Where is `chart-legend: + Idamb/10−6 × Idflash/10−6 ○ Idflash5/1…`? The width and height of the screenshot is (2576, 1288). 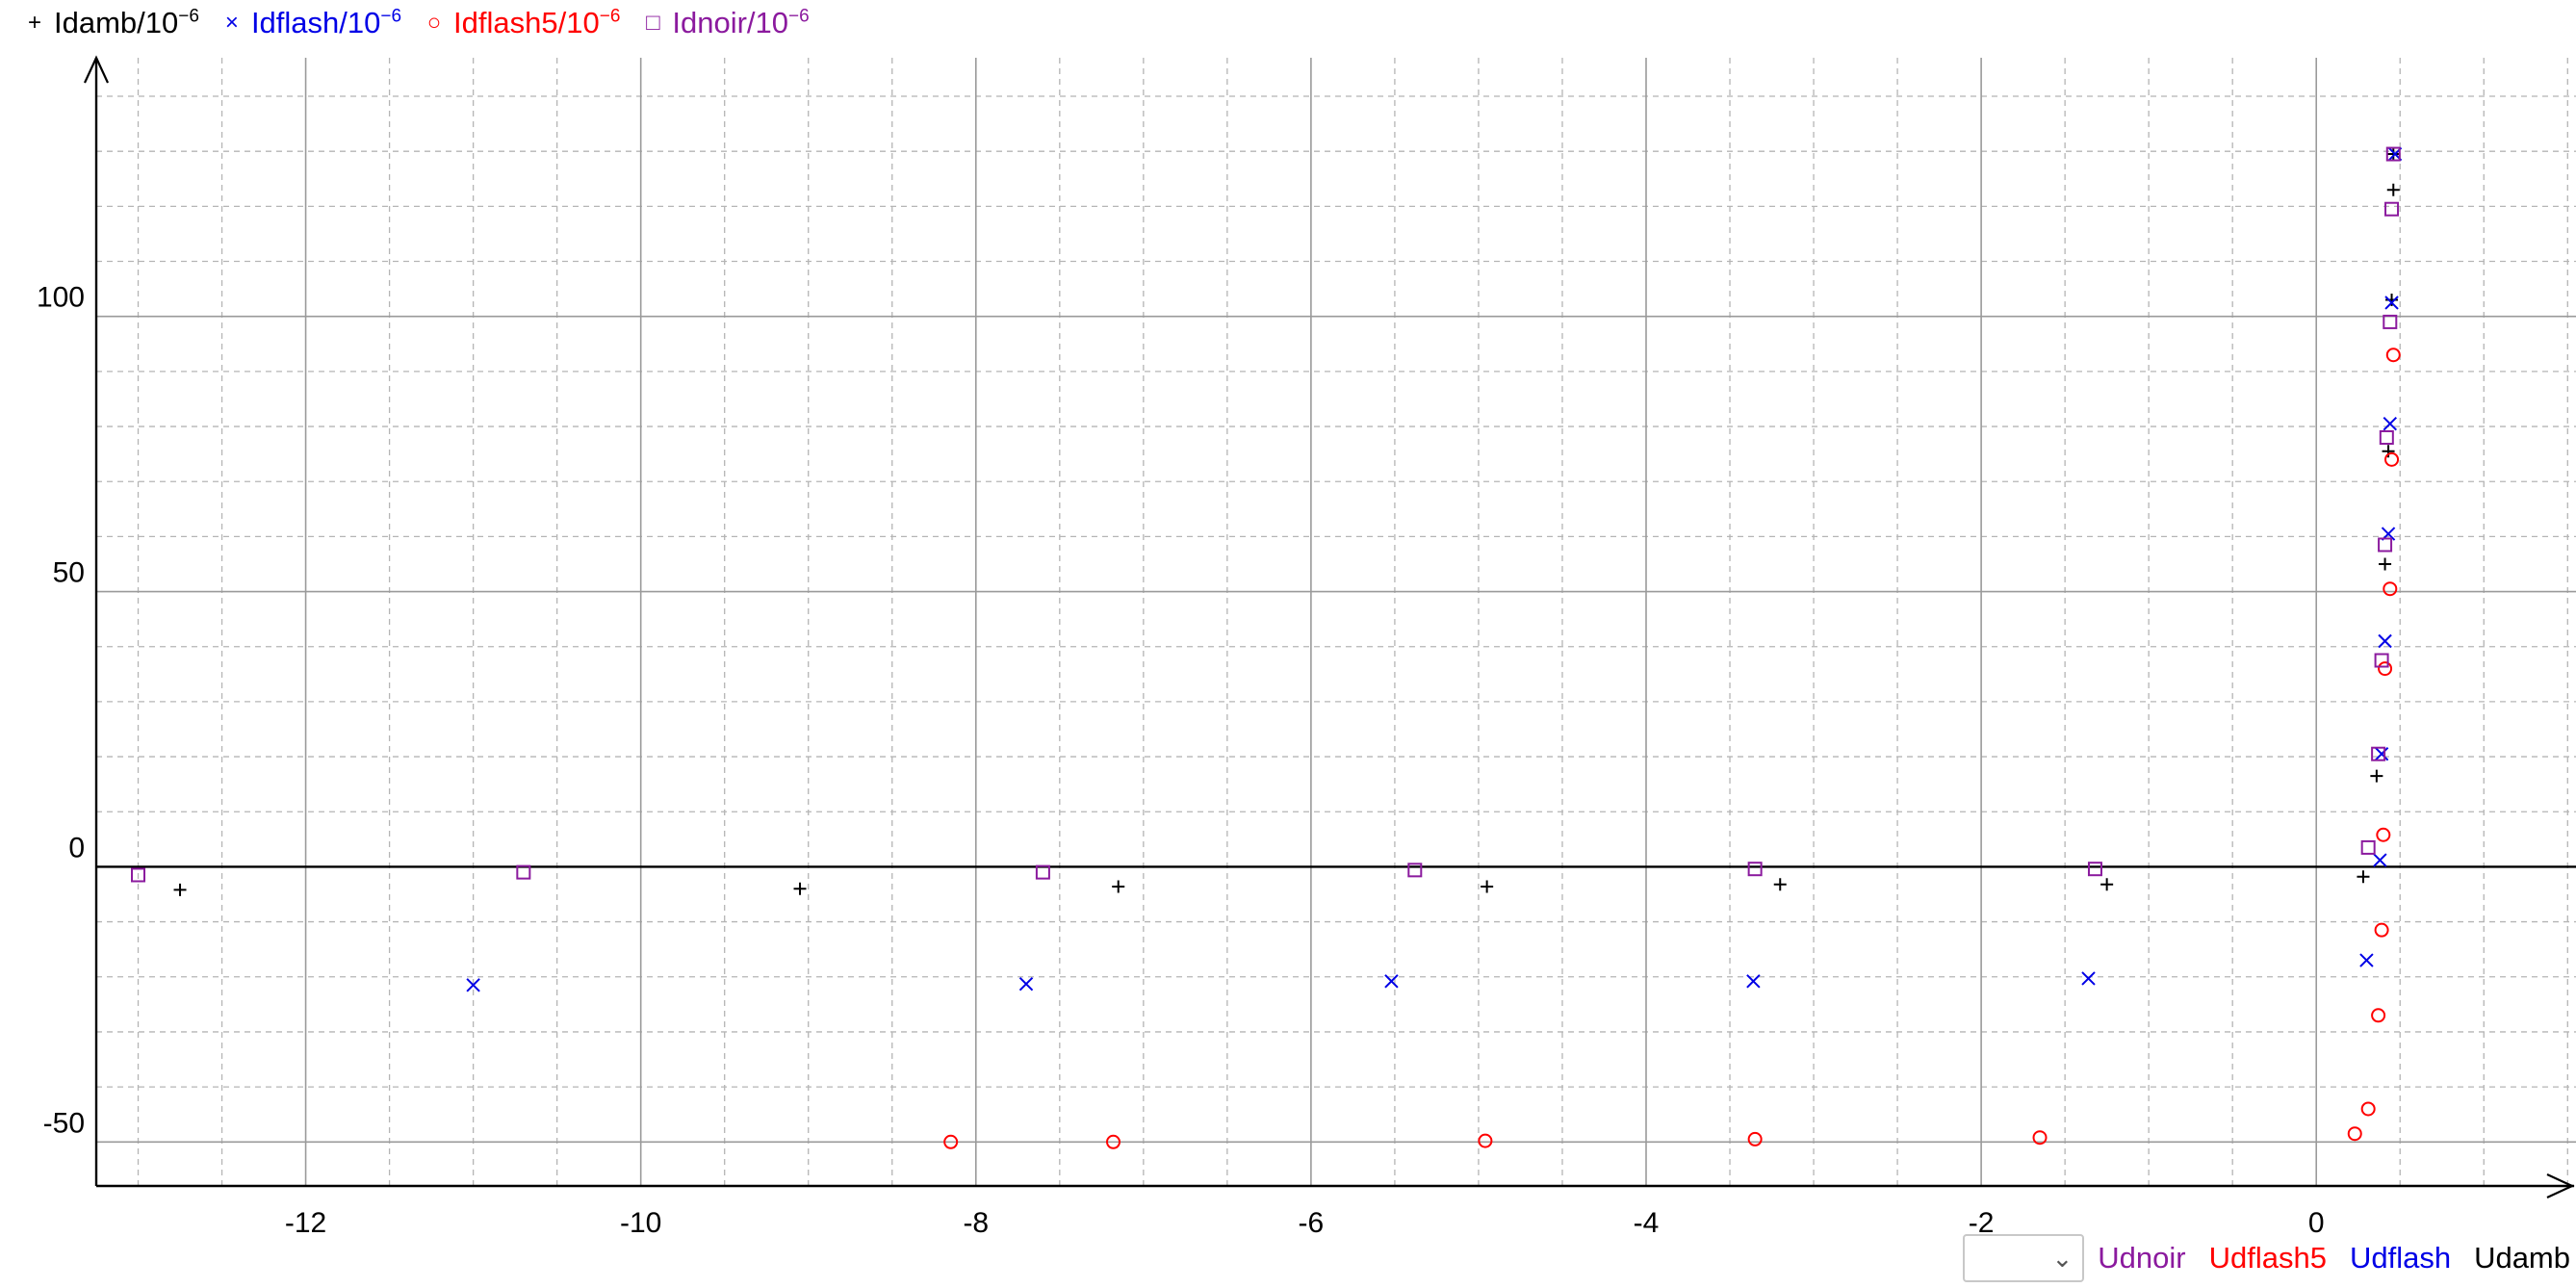
chart-legend: + Idamb/10−6 × Idflash/10−6 ○ Idflash5/1… is located at coordinates (427, 23).